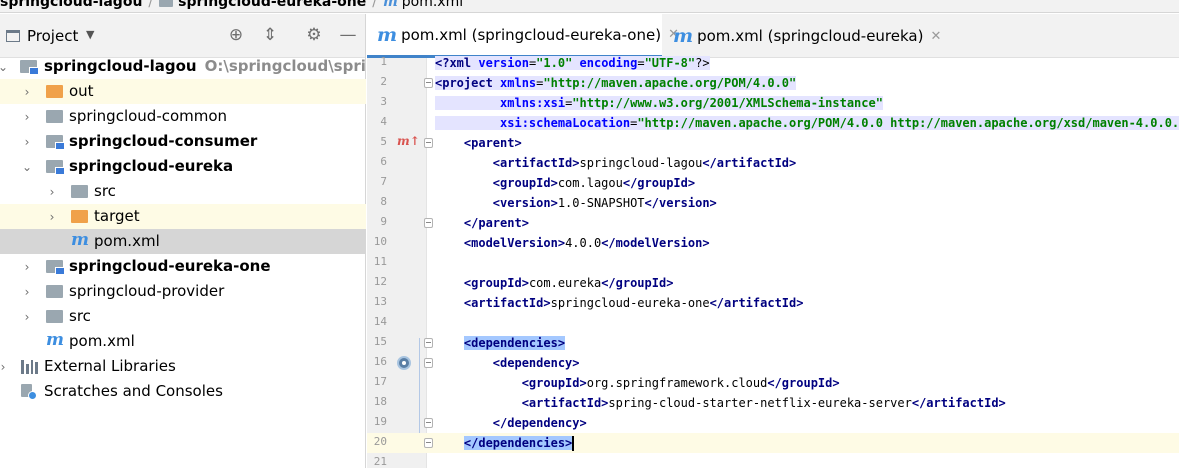  Describe the element at coordinates (105, 191) in the screenshot. I see `tree-item-label: src` at that location.